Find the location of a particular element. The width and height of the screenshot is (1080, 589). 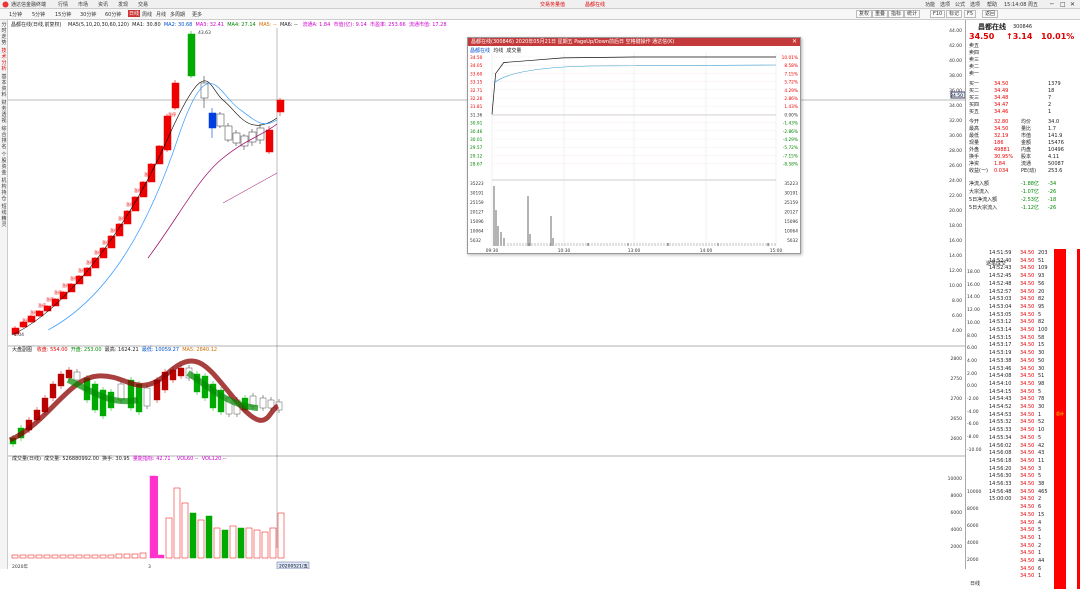

tick-cell: 5 is located at coordinates (1040, 391).